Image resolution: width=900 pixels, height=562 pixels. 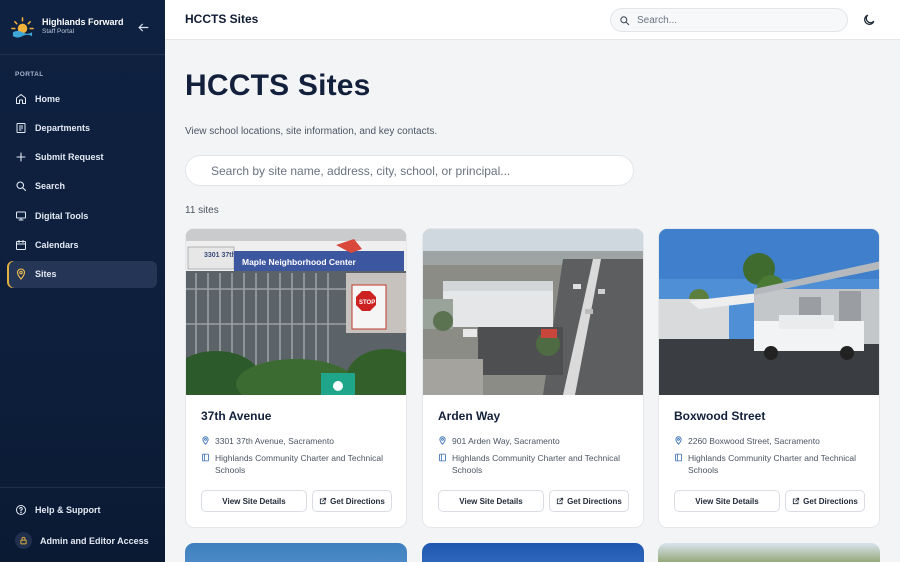 What do you see at coordinates (278, 85) in the screenshot?
I see `page-title: HCCTS Sites` at bounding box center [278, 85].